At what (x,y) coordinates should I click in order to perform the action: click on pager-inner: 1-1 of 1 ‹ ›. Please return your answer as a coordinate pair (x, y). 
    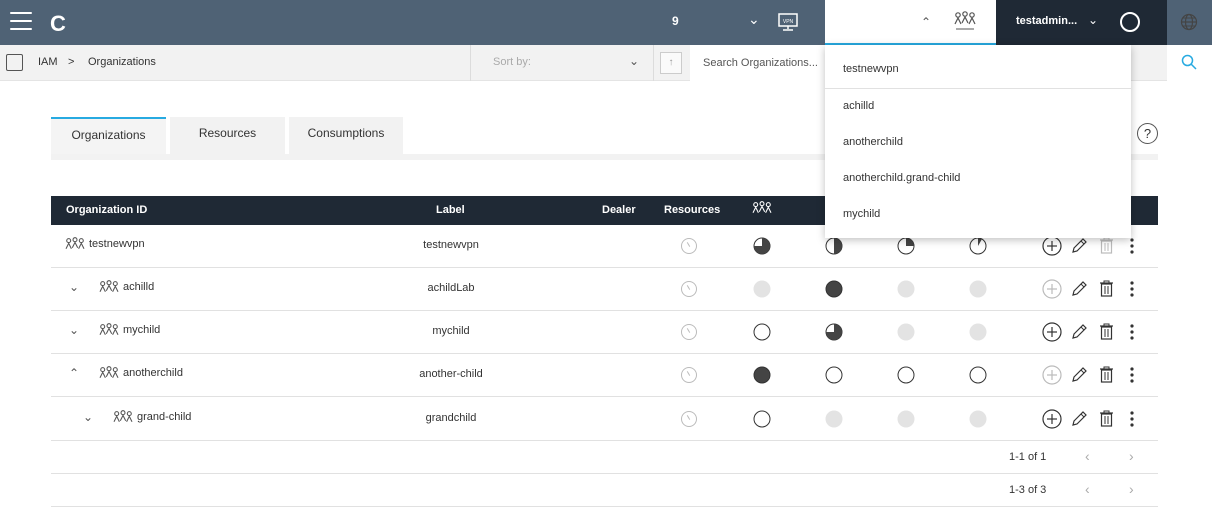
    Looking at the image, I should click on (604, 457).